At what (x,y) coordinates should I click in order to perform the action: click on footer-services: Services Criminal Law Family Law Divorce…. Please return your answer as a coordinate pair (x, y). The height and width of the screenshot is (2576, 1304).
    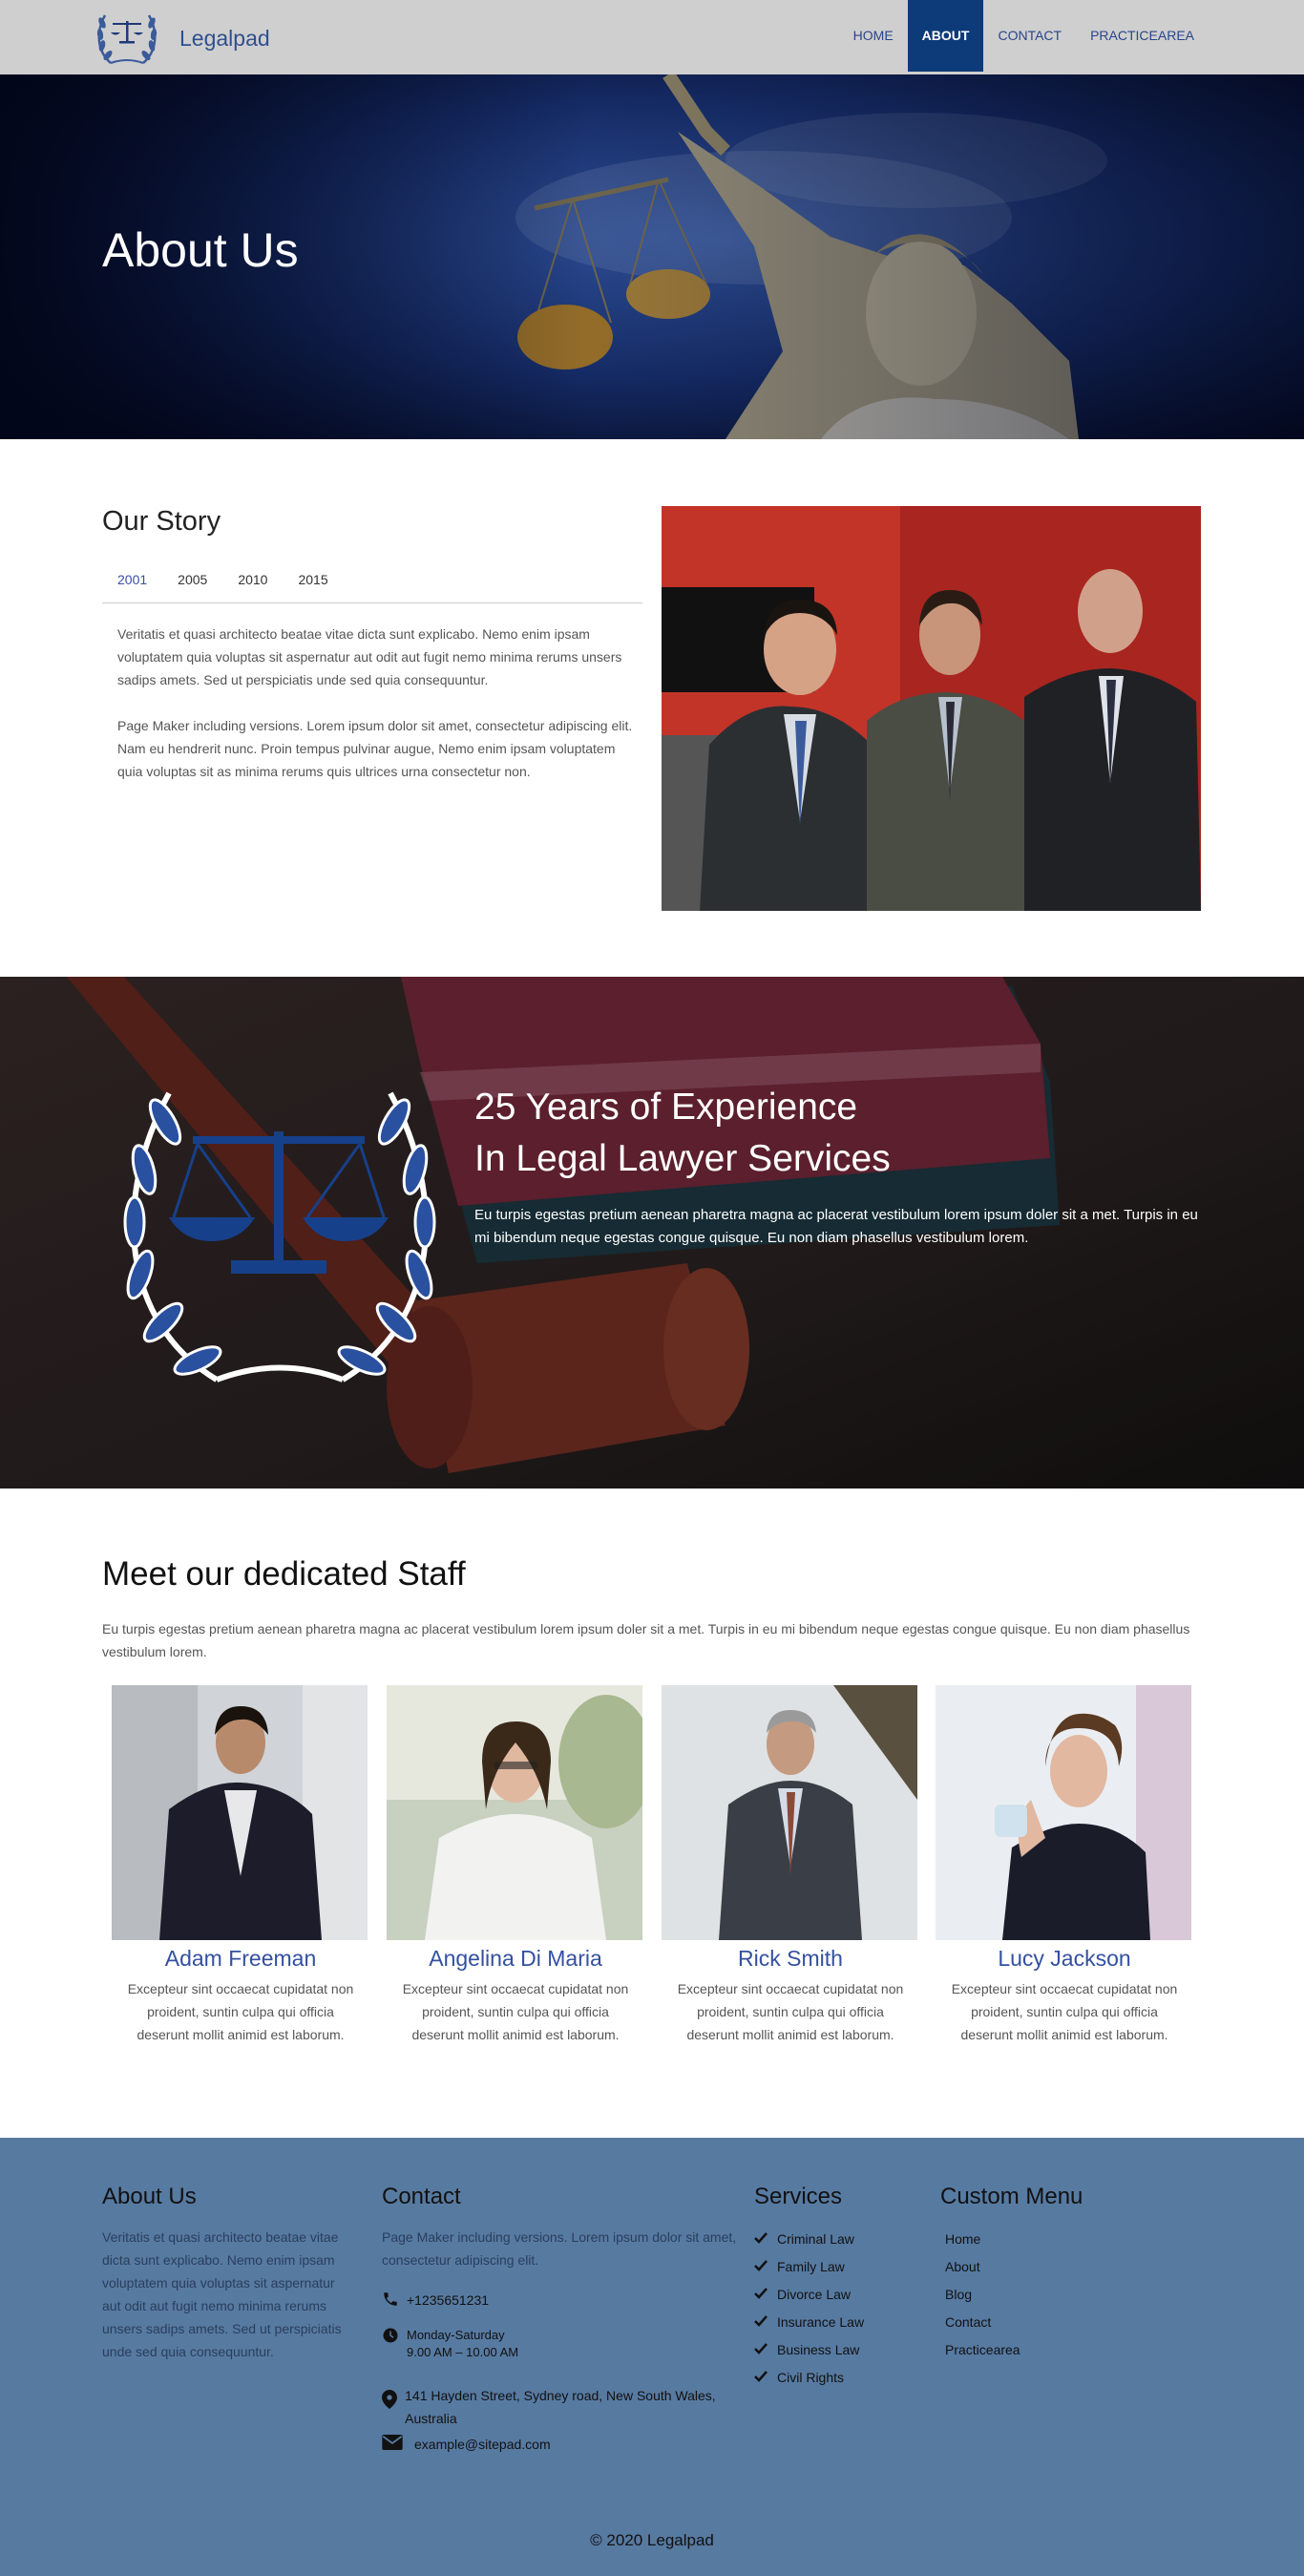
    Looking at the image, I should click on (835, 2288).